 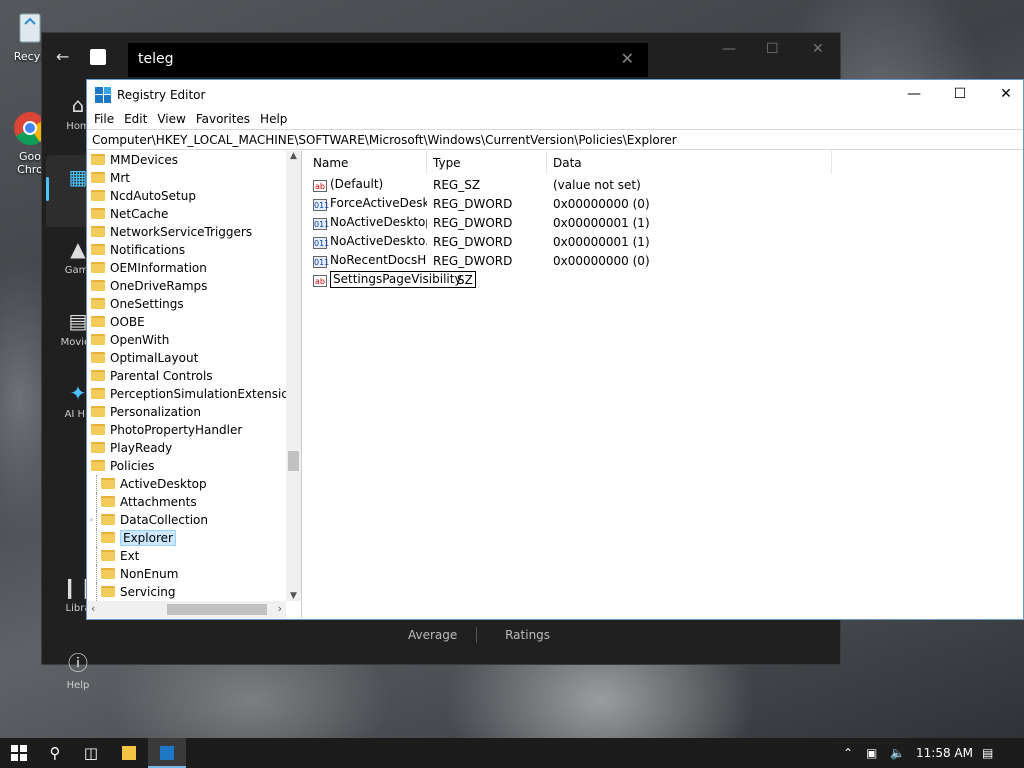 What do you see at coordinates (273, 119) in the screenshot?
I see `menu-help: Help` at bounding box center [273, 119].